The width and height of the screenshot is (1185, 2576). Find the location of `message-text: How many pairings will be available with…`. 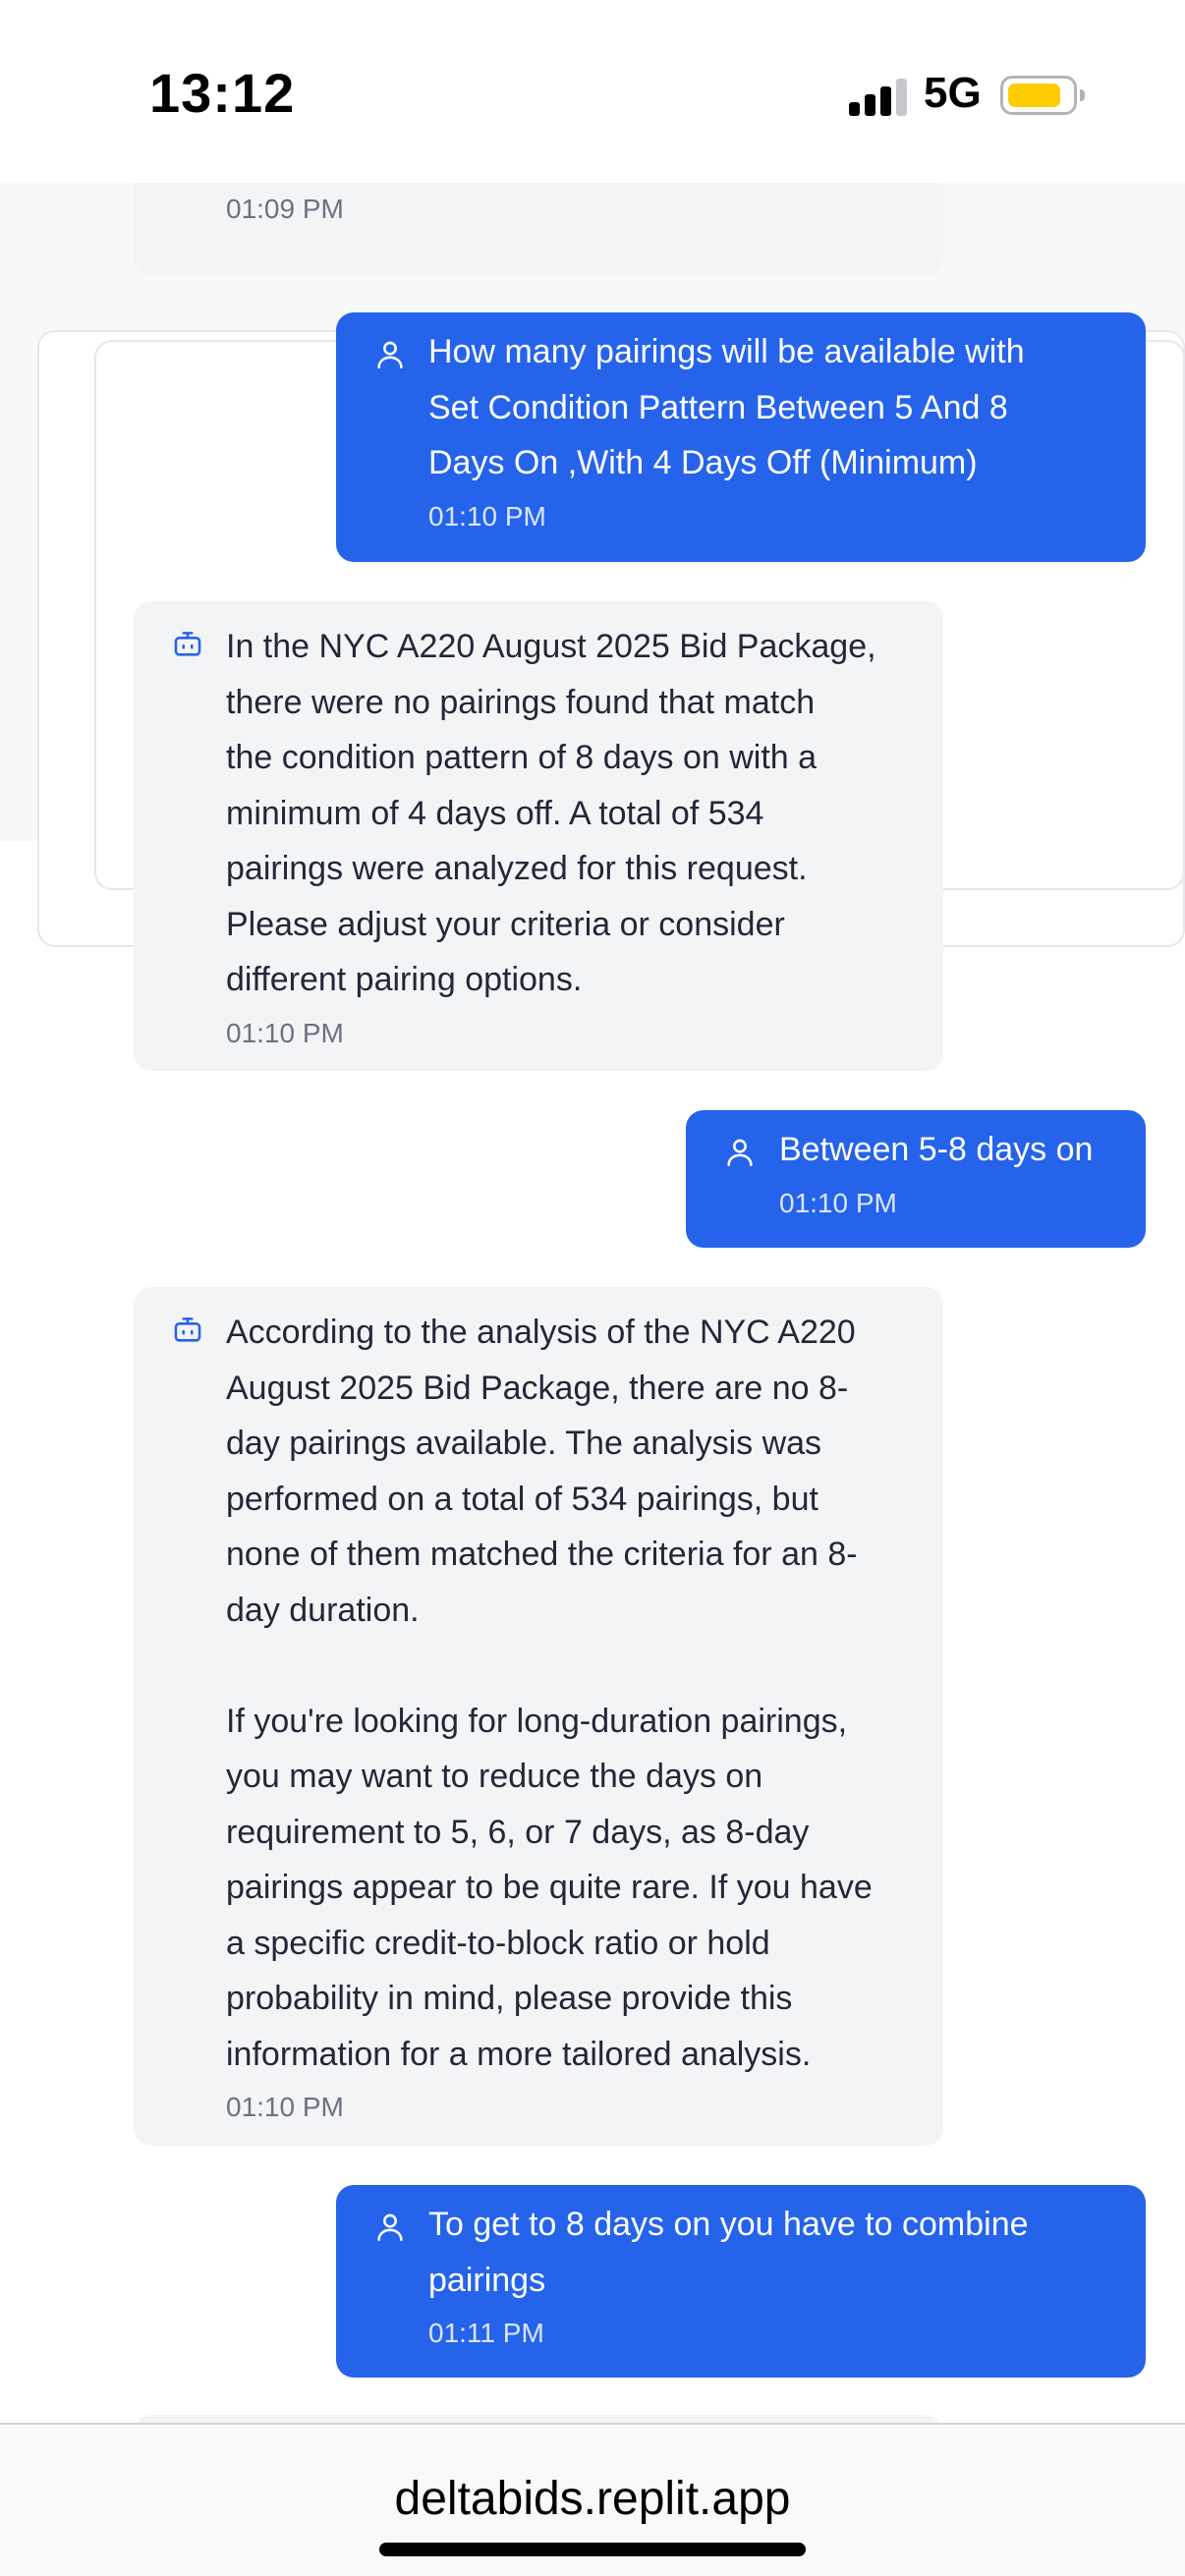

message-text: How many pairings will be available with… is located at coordinates (726, 407).